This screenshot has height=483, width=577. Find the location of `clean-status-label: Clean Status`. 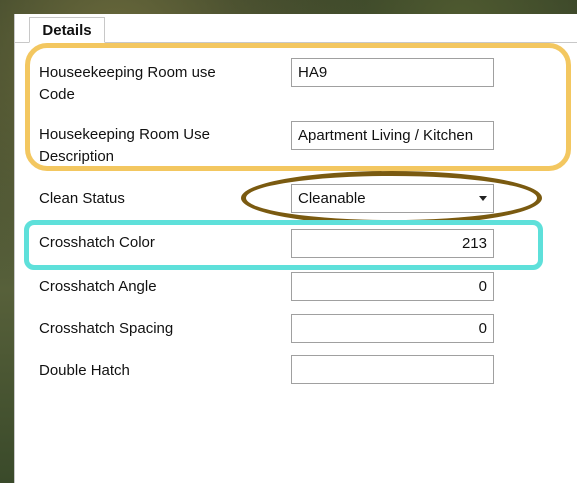

clean-status-label: Clean Status is located at coordinates (82, 198).